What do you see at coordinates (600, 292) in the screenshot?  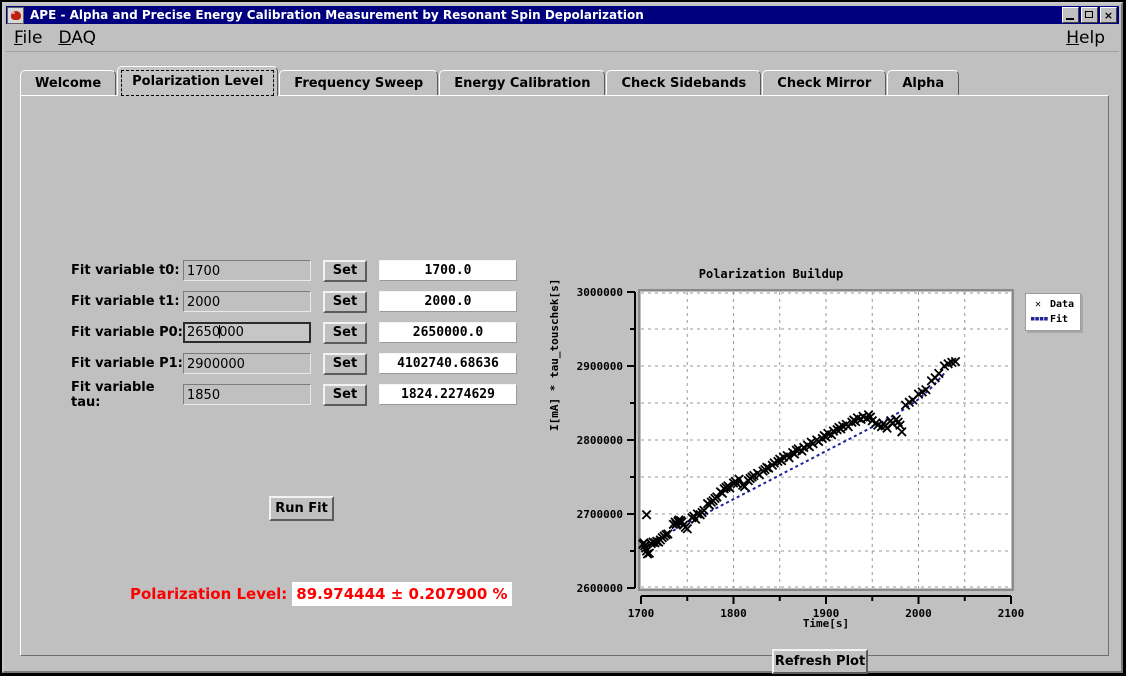 I see `y-axis-tick-label: 3000000` at bounding box center [600, 292].